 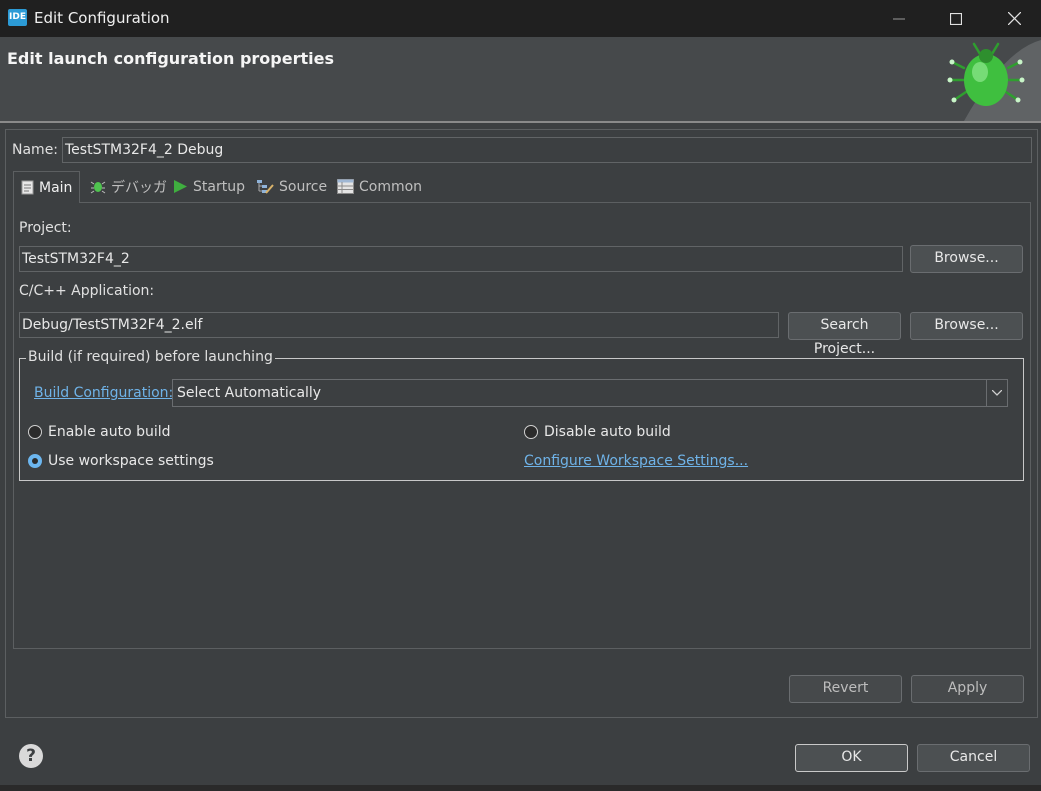 What do you see at coordinates (345, 186) in the screenshot?
I see `table-icon` at bounding box center [345, 186].